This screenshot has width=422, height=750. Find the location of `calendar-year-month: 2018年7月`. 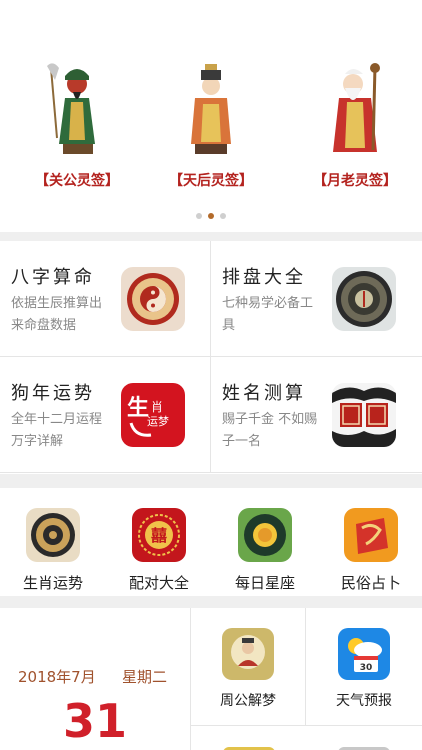

calendar-year-month: 2018年7月 is located at coordinates (57, 677).